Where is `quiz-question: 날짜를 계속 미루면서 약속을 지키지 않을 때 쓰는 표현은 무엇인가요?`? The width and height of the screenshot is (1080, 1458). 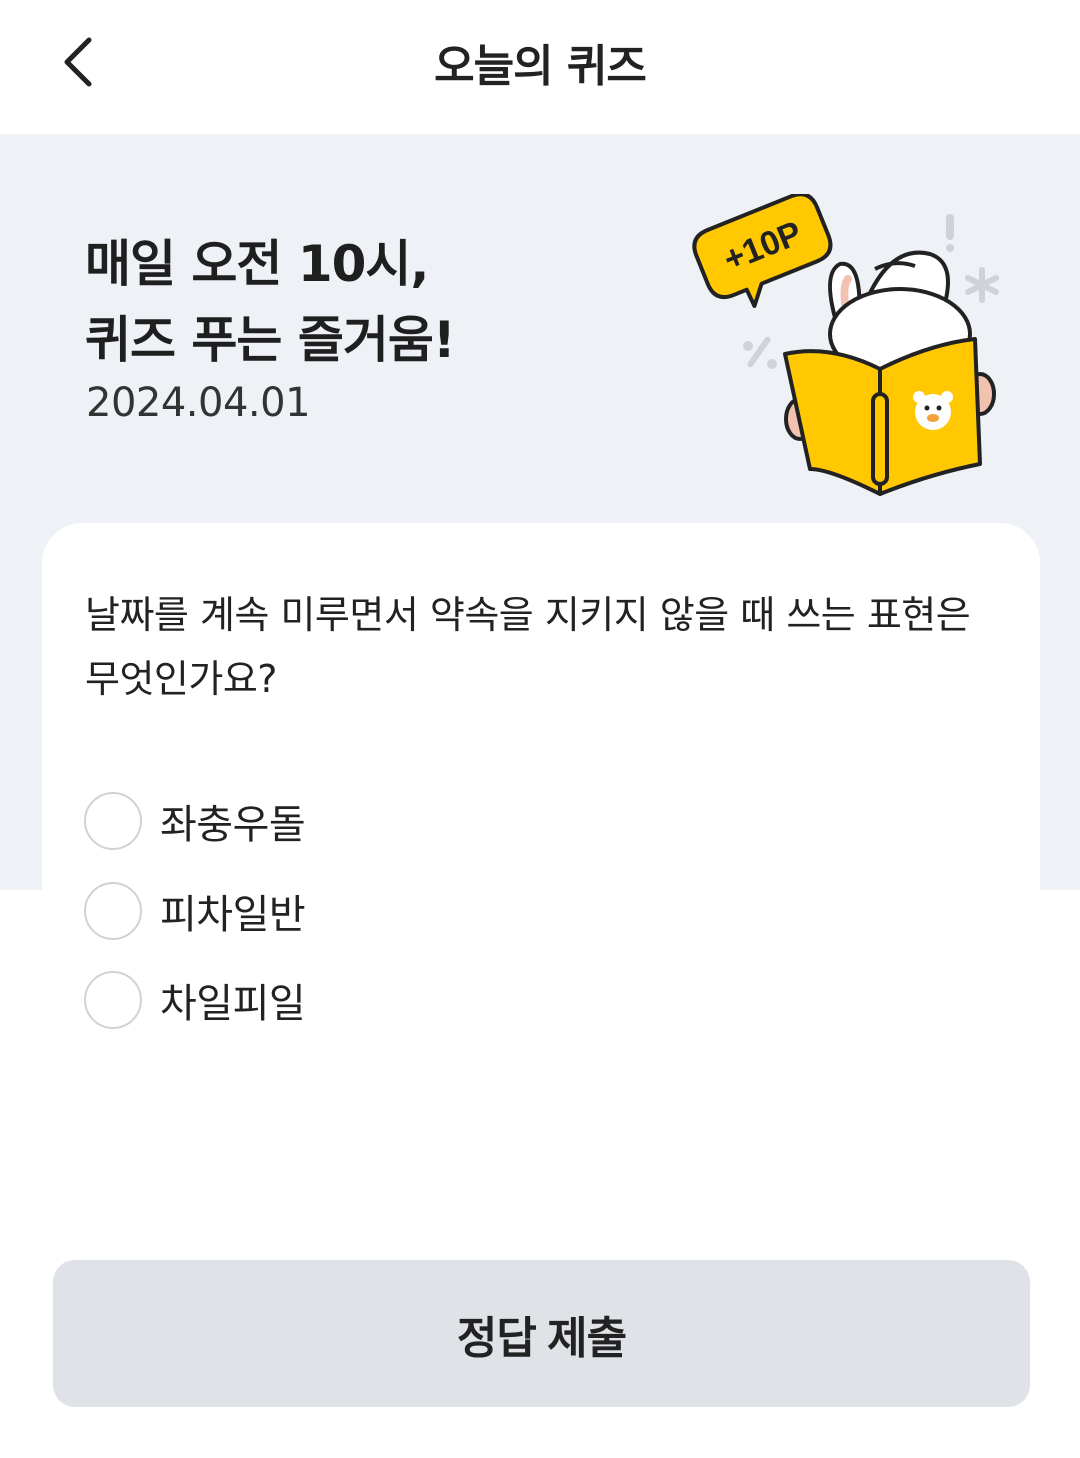
quiz-question: 날짜를 계속 미루면서 약속을 지키지 않을 때 쓰는 표현은 무엇인가요? is located at coordinates (528, 647).